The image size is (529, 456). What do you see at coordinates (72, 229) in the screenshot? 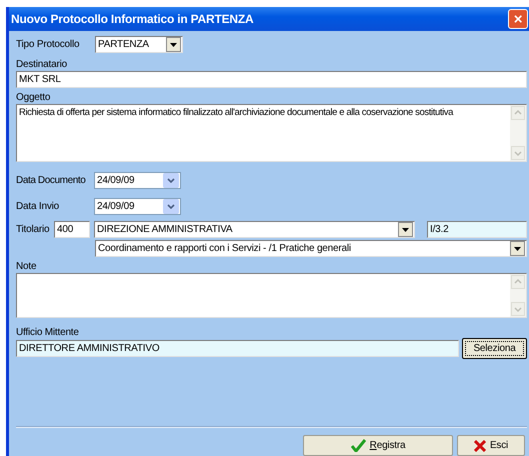
I see `code-field: 400` at bounding box center [72, 229].